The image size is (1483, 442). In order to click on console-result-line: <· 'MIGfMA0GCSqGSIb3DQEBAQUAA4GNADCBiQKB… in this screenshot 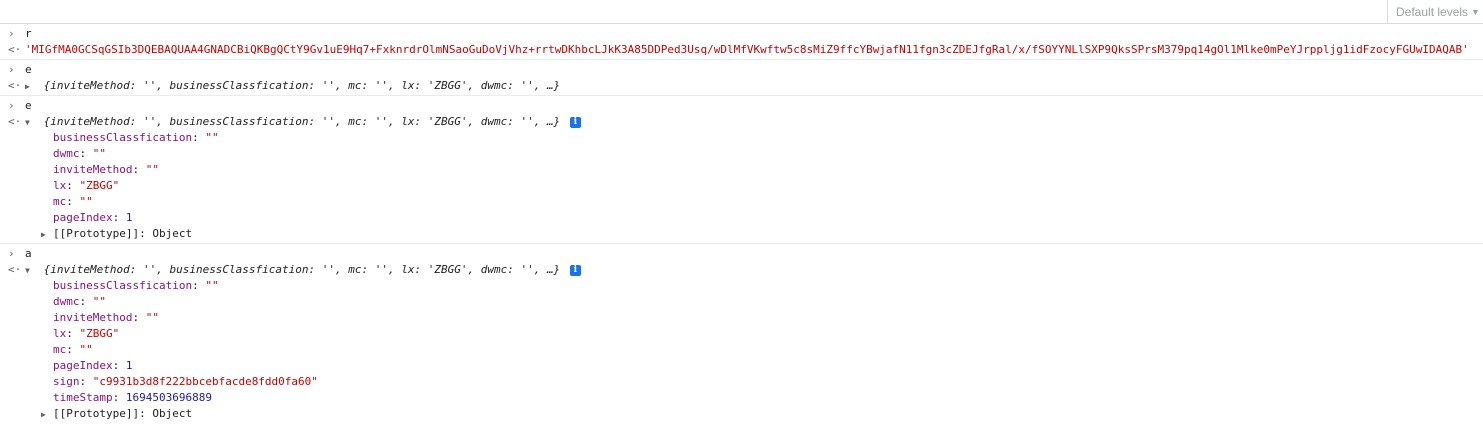, I will do `click(741, 50)`.